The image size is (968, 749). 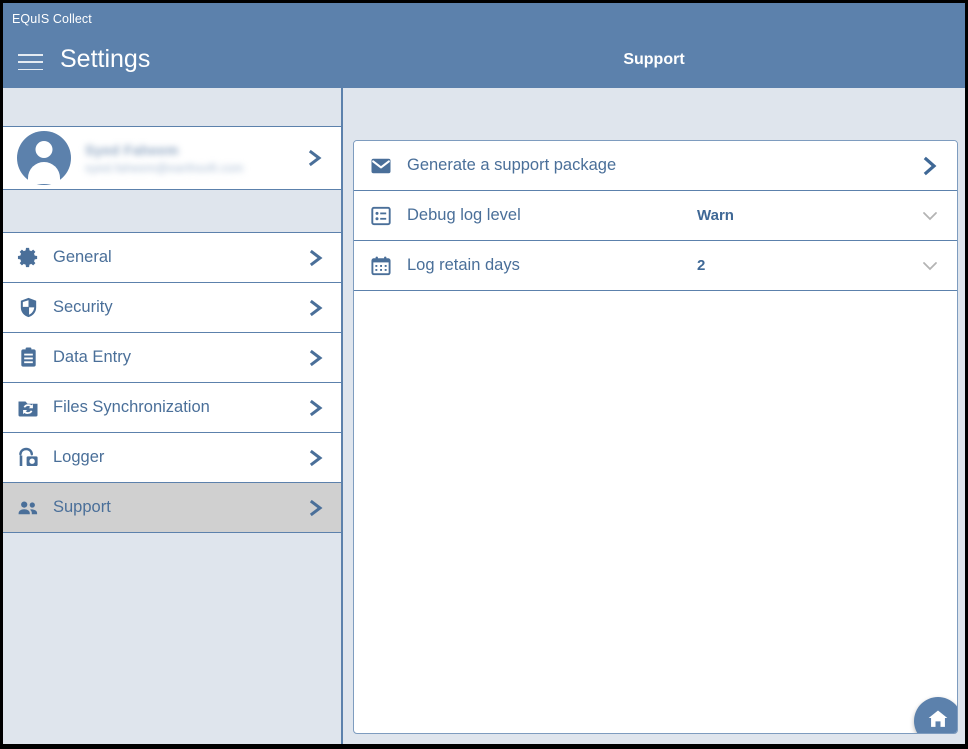 I want to click on sidebar-item-label: Logger, so click(x=79, y=457).